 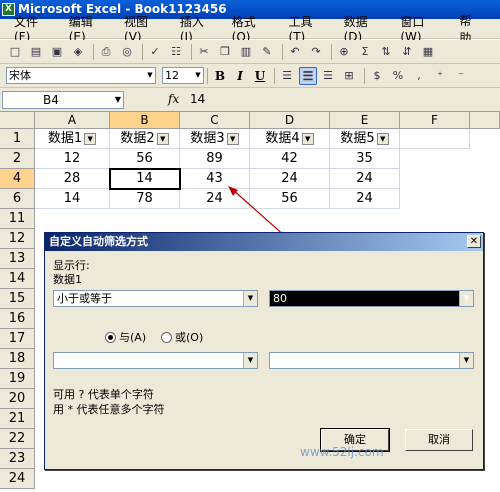 What do you see at coordinates (260, 76) in the screenshot?
I see `underline-button: U` at bounding box center [260, 76].